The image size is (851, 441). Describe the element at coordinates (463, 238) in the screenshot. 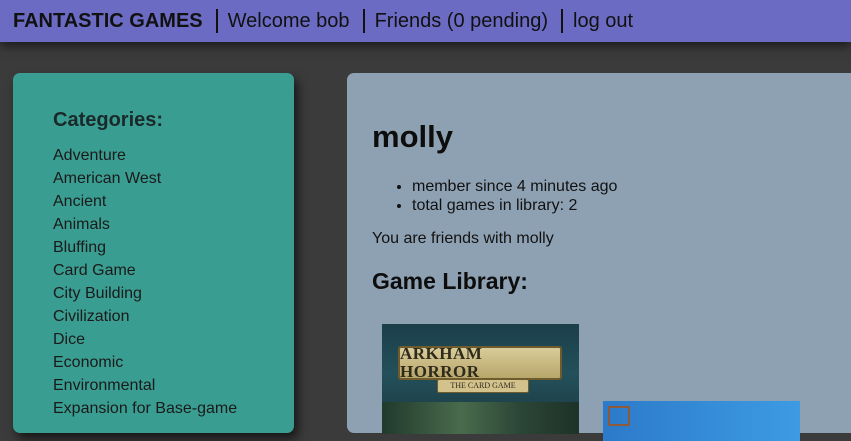

I see `friend-status: You are friends with molly` at that location.